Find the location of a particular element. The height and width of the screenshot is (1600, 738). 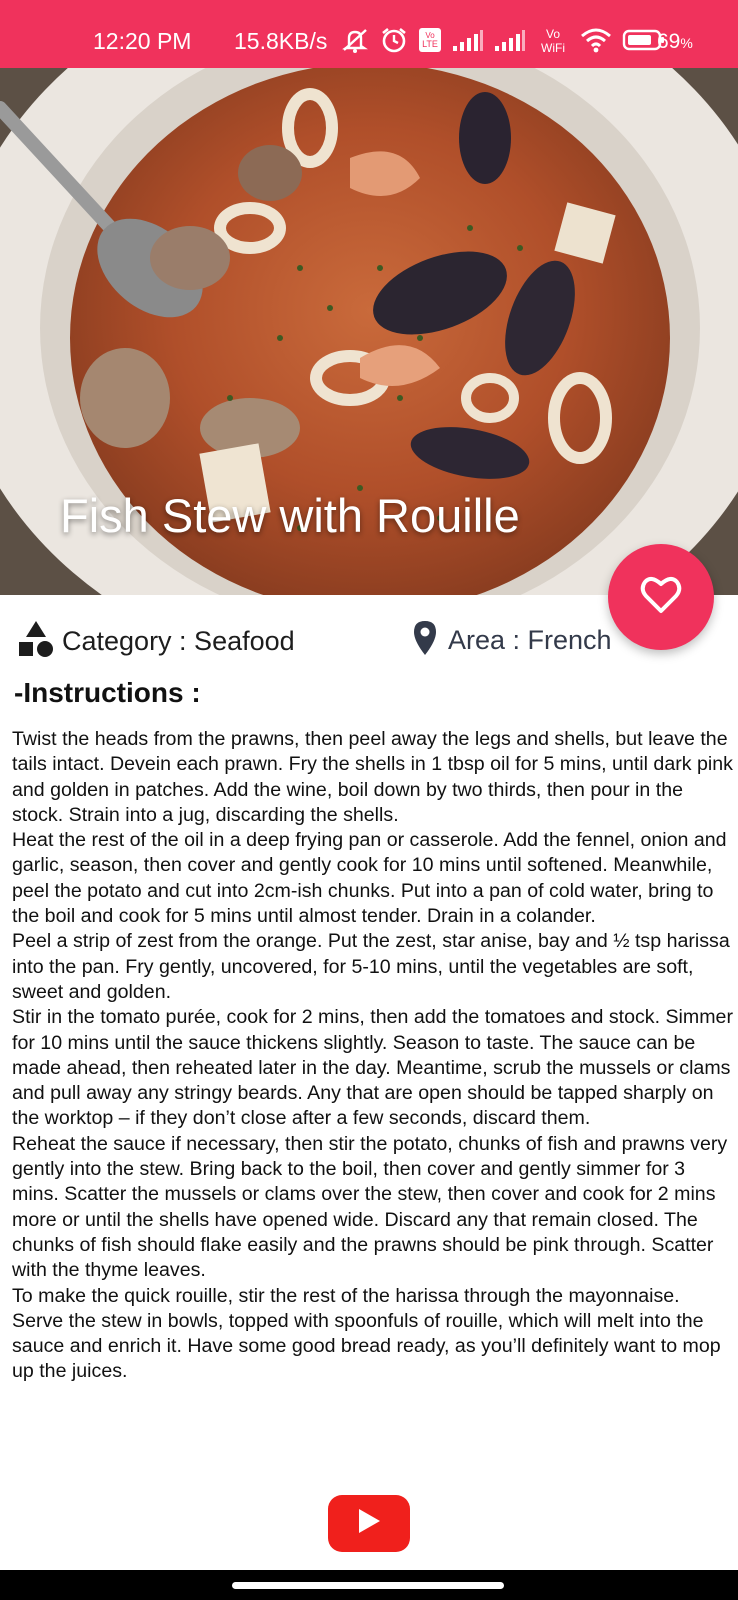

battery-percent: 69% is located at coordinates (675, 41).